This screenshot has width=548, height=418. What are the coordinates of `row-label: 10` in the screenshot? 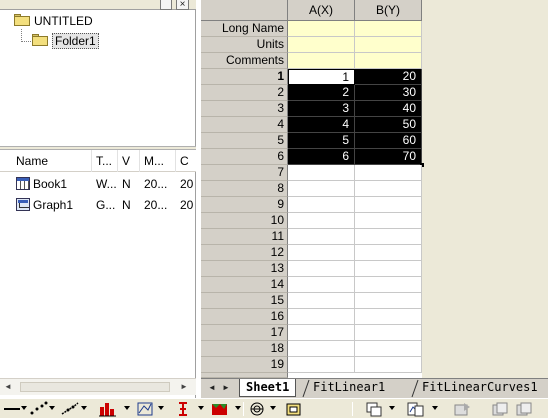 It's located at (244, 221).